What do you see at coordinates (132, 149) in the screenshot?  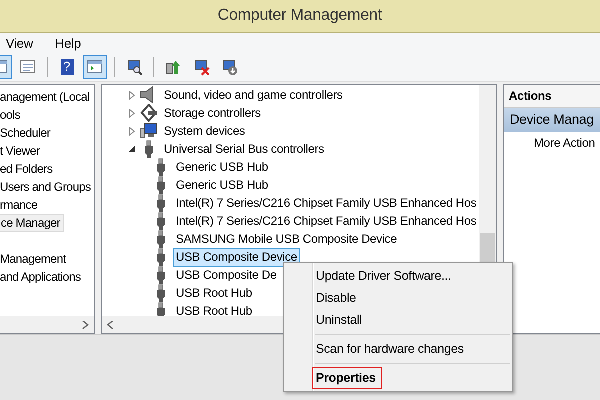 I see `expander-icon` at bounding box center [132, 149].